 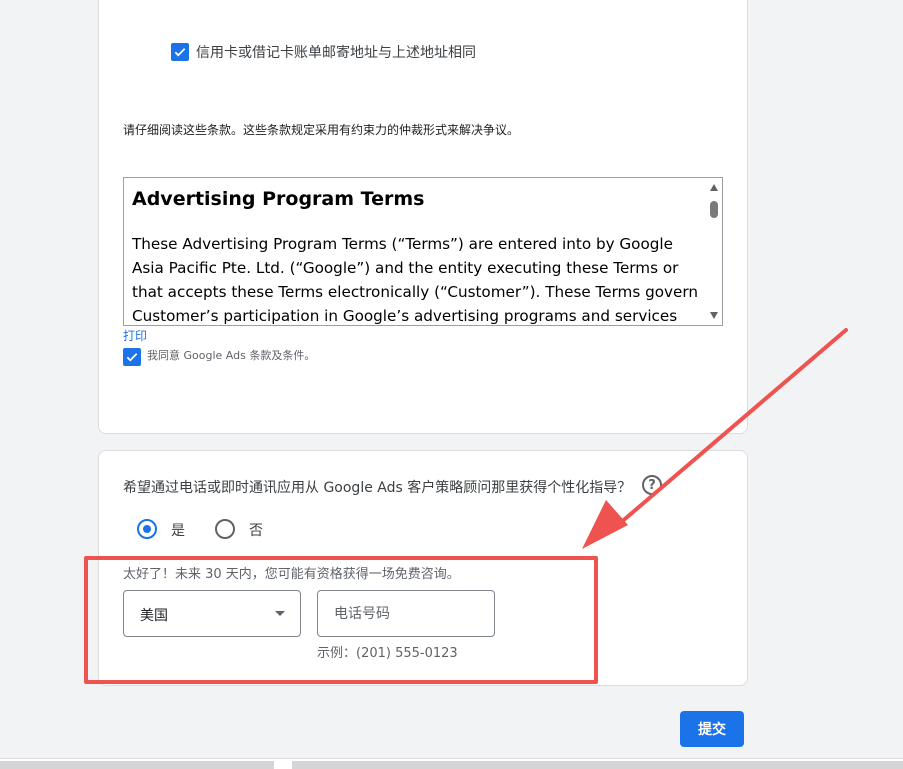 I want to click on same-address-label: 信用卡或借记卡账单邮寄地址与上述地址相同, so click(x=336, y=53).